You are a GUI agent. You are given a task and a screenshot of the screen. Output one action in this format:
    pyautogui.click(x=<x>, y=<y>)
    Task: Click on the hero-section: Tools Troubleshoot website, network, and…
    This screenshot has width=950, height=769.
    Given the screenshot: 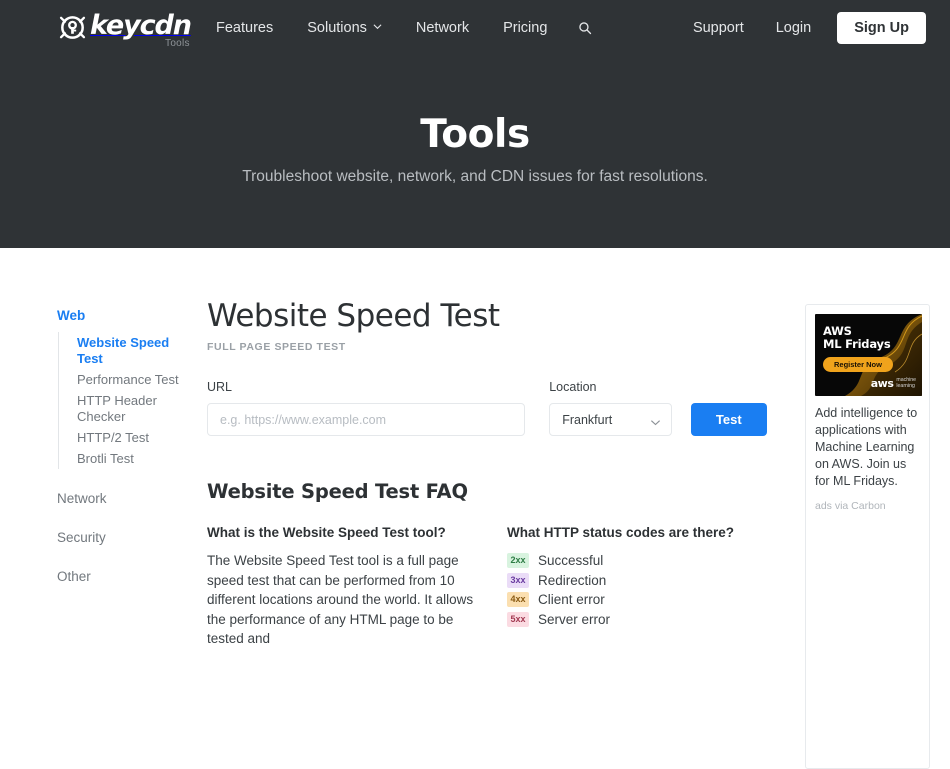 What is the action you would take?
    pyautogui.click(x=475, y=150)
    